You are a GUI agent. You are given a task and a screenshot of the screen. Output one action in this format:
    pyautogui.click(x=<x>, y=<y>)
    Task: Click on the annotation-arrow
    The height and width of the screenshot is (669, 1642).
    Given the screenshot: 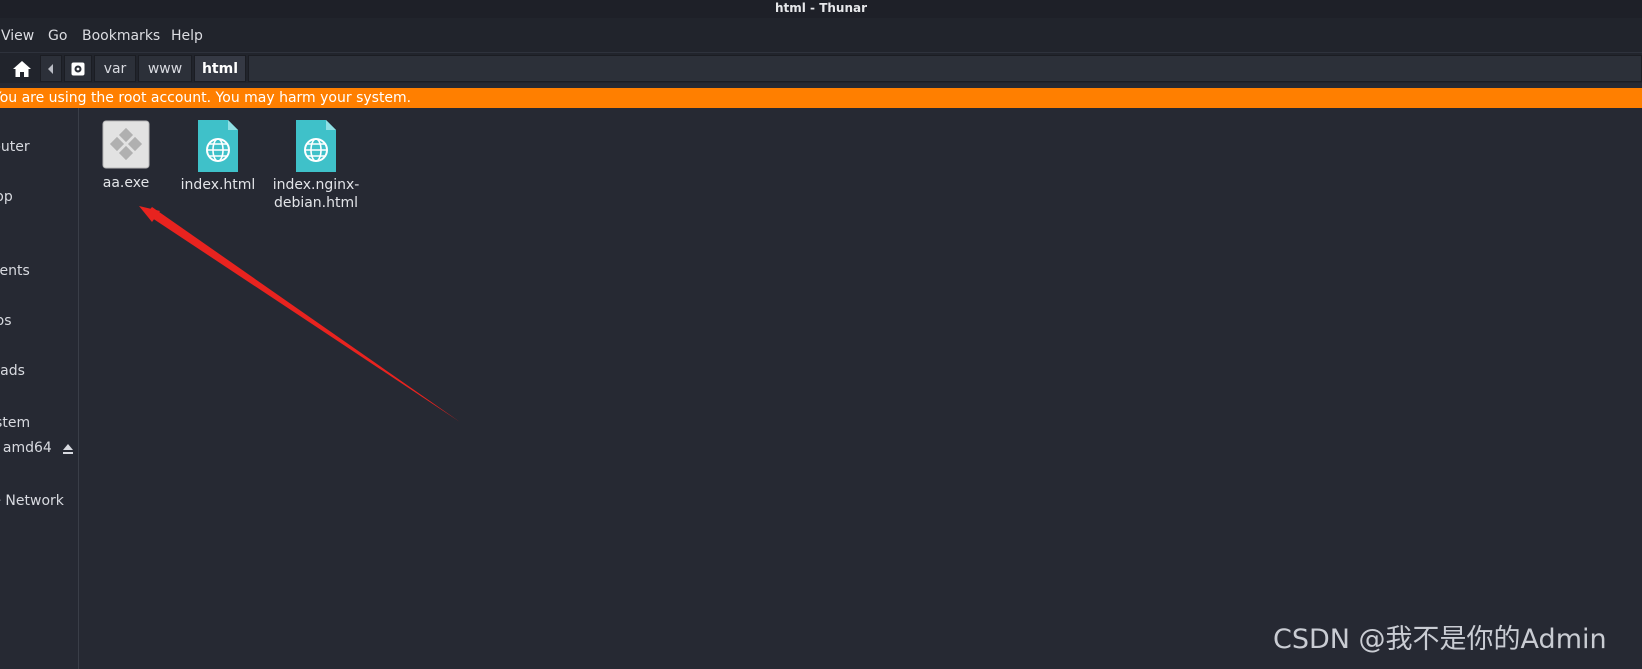 What is the action you would take?
    pyautogui.click(x=299, y=314)
    